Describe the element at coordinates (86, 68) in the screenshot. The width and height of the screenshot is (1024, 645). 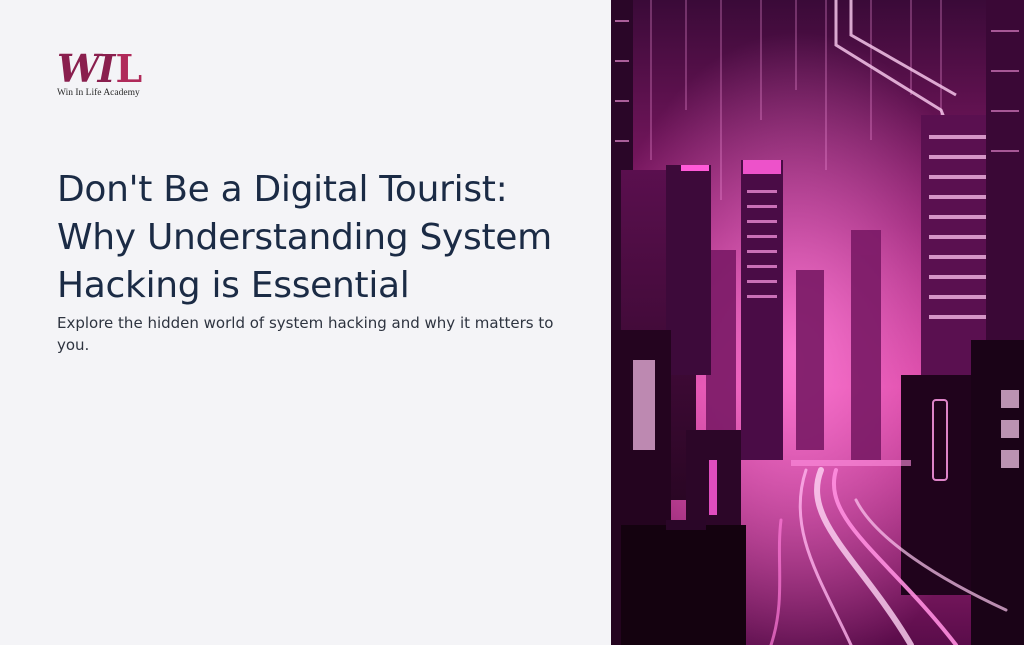
I see `logo-mark-wi: WI` at that location.